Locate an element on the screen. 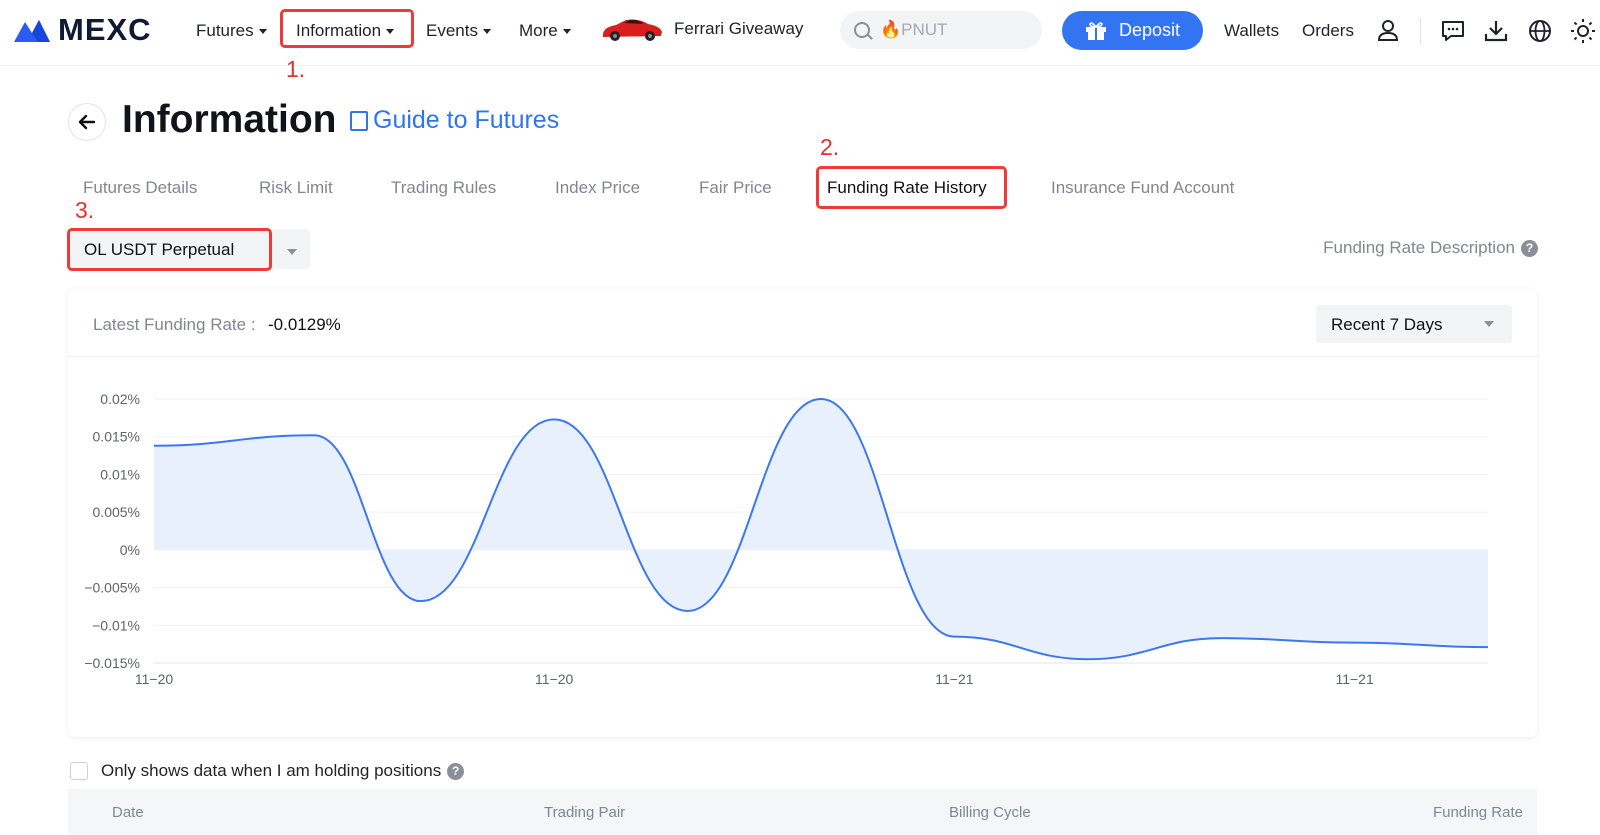 The height and width of the screenshot is (835, 1600). deposit-button: Deposit is located at coordinates (1132, 30).